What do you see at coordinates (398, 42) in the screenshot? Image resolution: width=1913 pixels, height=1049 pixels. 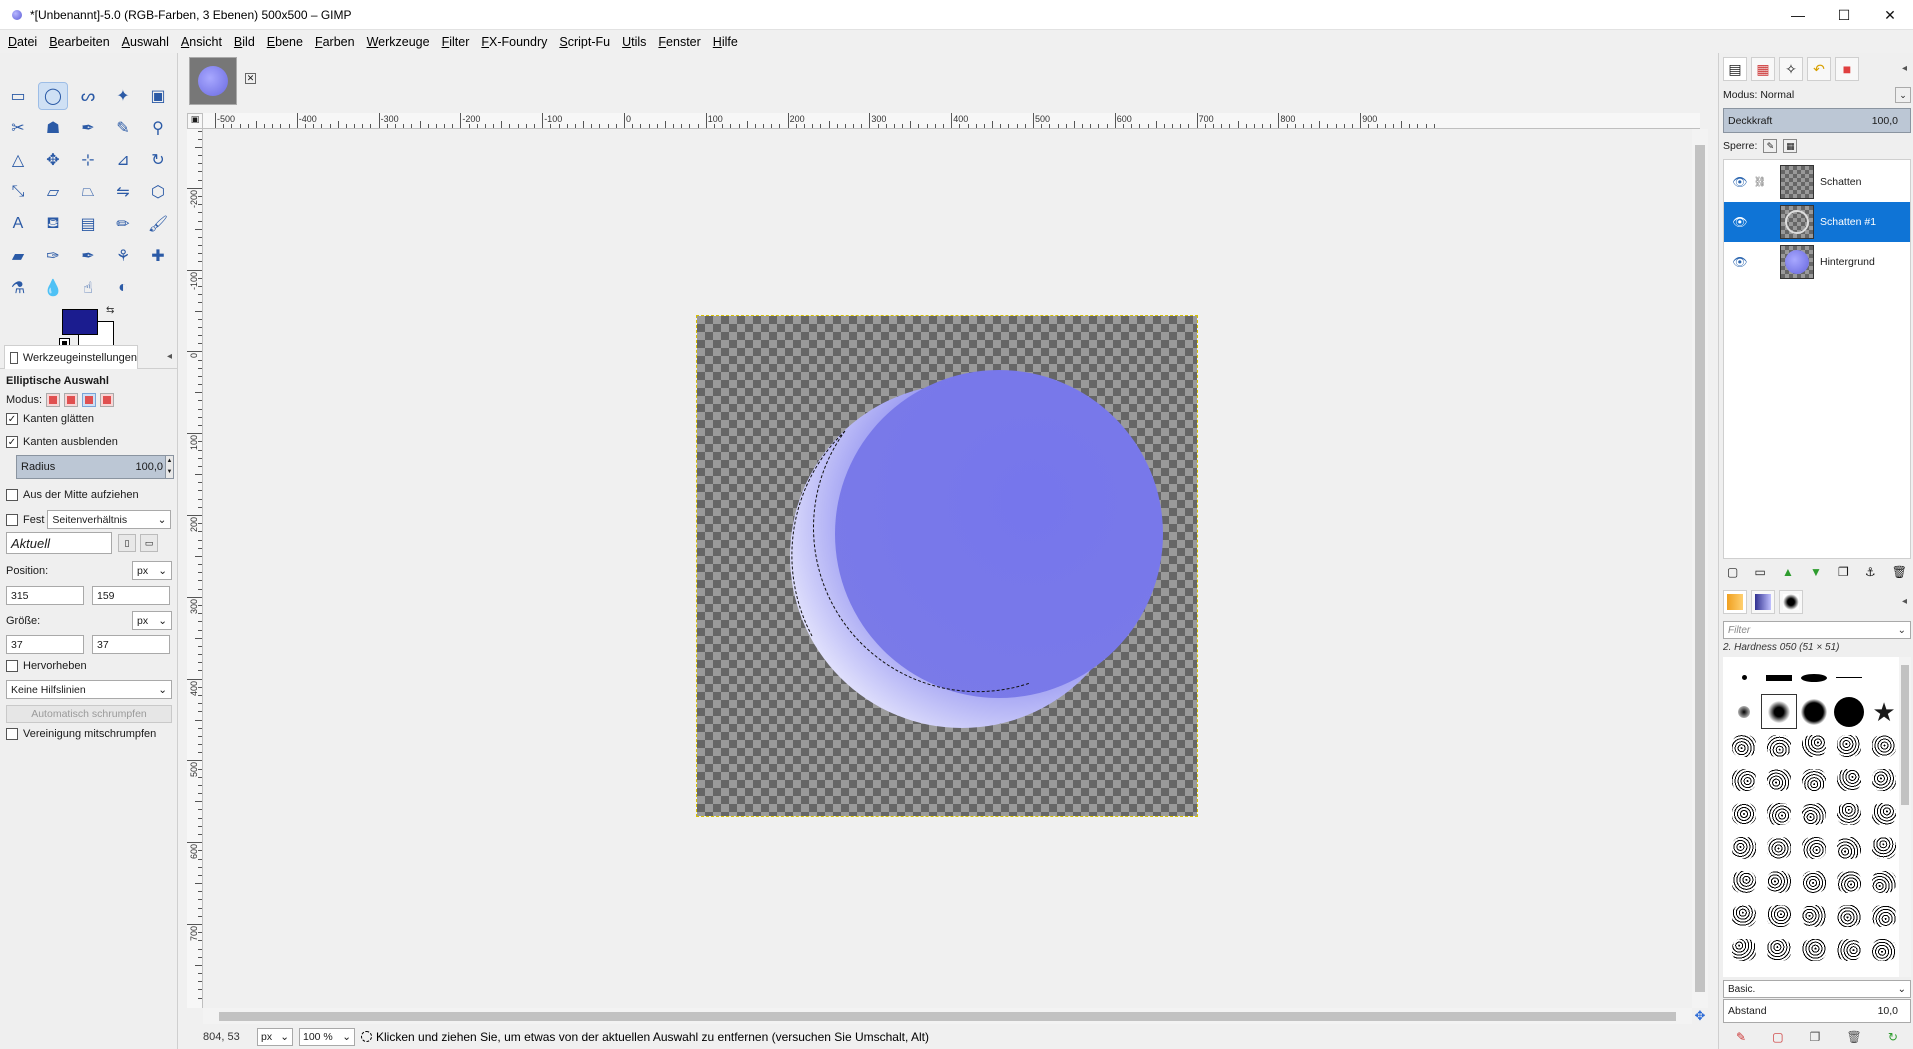 I see `menu-werkzeuge: Werkzeuge` at bounding box center [398, 42].